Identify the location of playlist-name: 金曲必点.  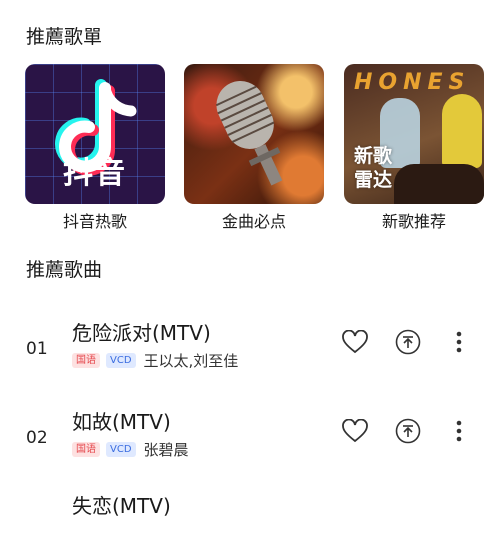
(253, 221).